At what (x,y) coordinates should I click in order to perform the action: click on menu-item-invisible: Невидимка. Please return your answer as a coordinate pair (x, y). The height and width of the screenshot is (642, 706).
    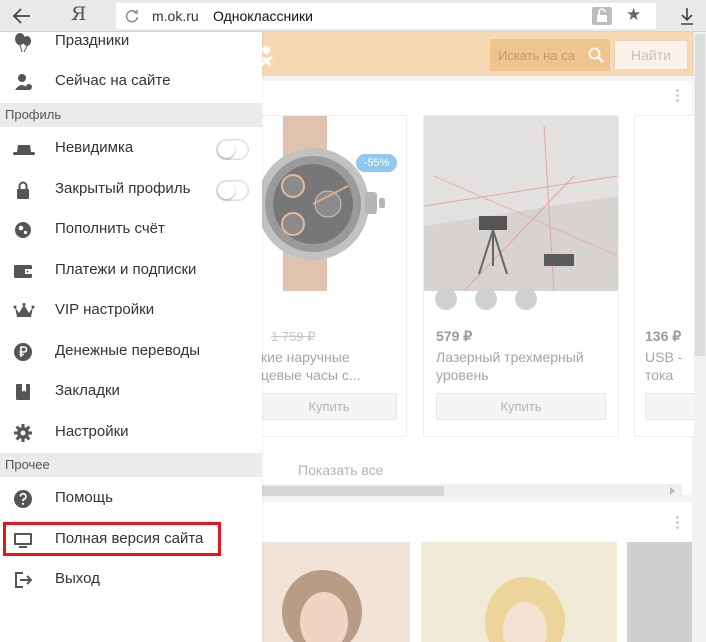
    Looking at the image, I should click on (131, 149).